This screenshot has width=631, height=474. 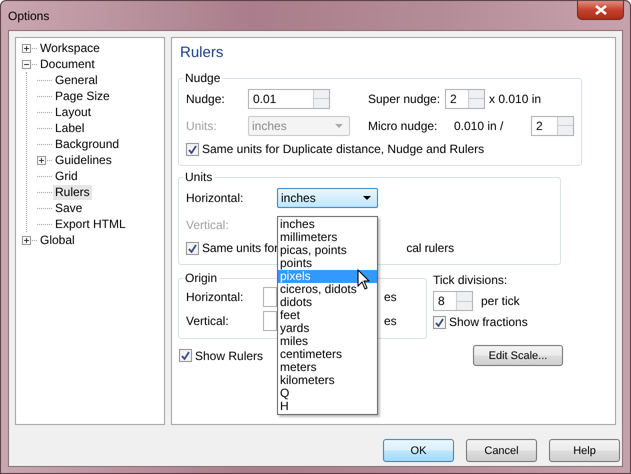 What do you see at coordinates (73, 112) in the screenshot?
I see `tree-item: Layout` at bounding box center [73, 112].